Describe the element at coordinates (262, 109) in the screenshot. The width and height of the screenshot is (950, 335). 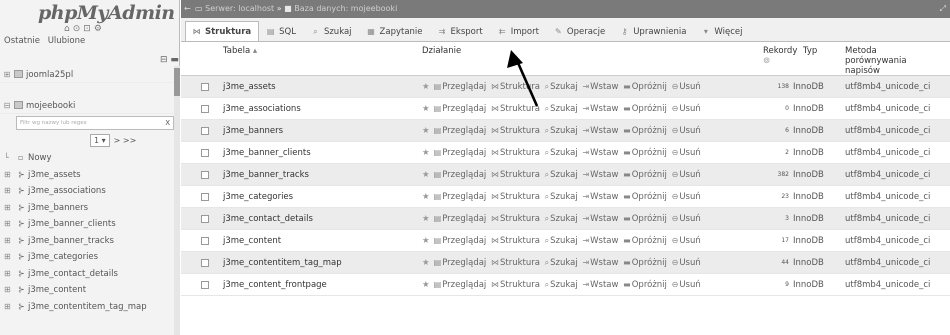
I see `table-name-link: j3me_associations` at that location.